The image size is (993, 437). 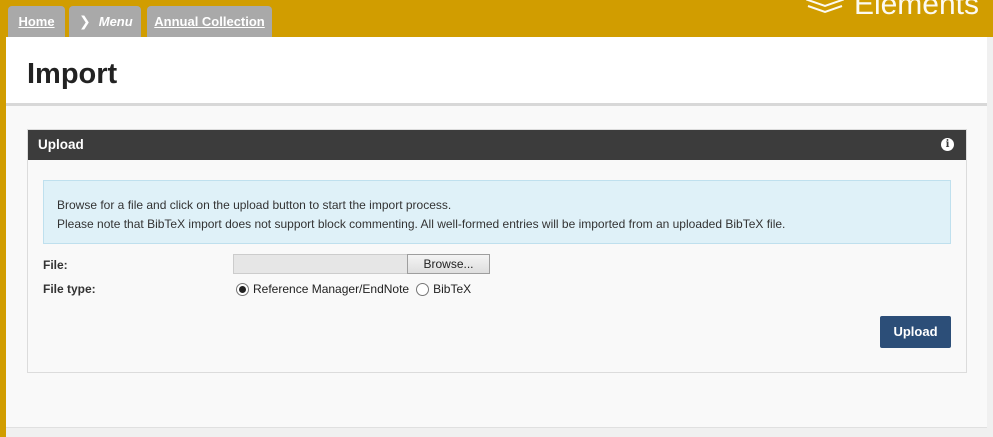 I want to click on top-bar: Home ❯ Menu Annual Collection Elements, so click(x=496, y=18).